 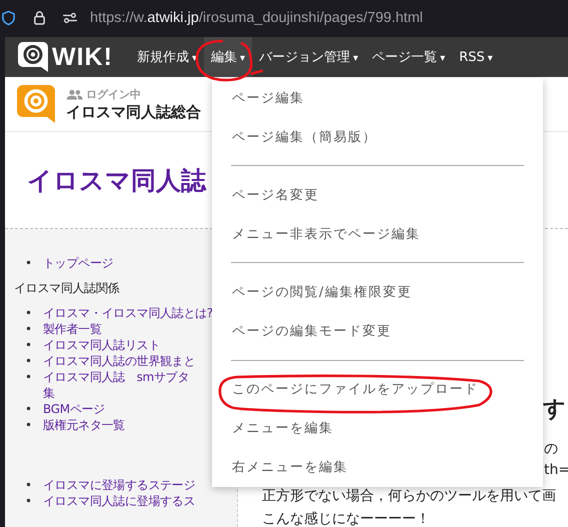 I want to click on site-title: イロスマ同人誌総合, so click(x=133, y=112).